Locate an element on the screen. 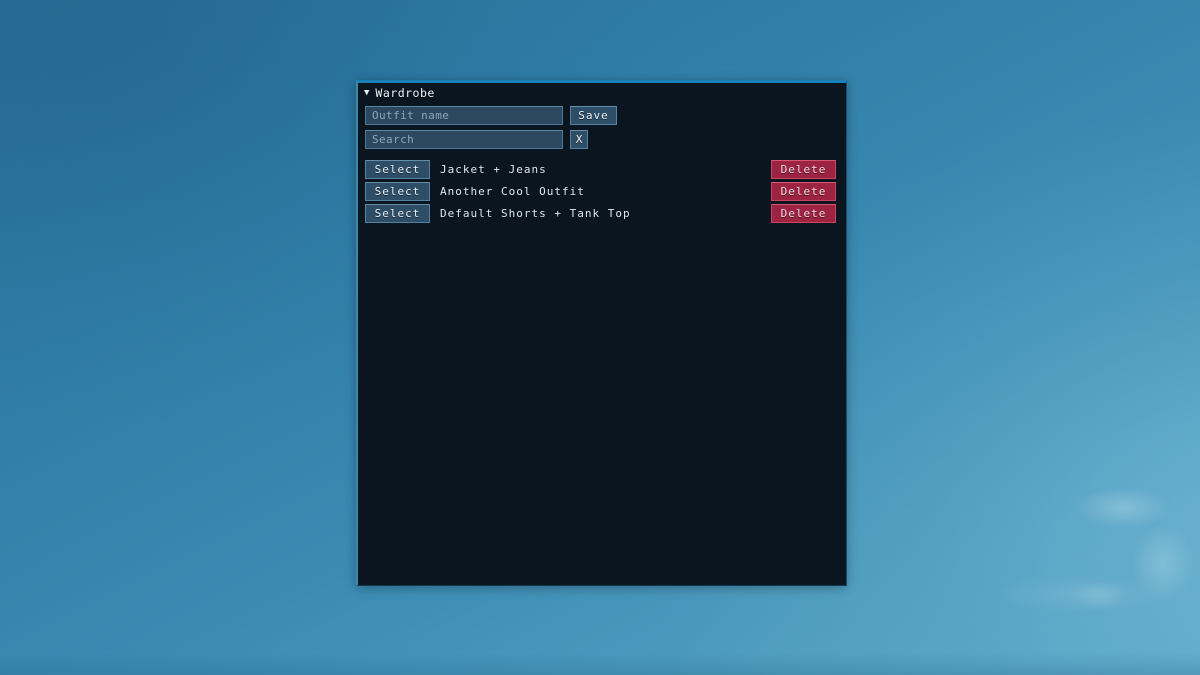 The image size is (1200, 675). clear-search-icon: X is located at coordinates (579, 139).